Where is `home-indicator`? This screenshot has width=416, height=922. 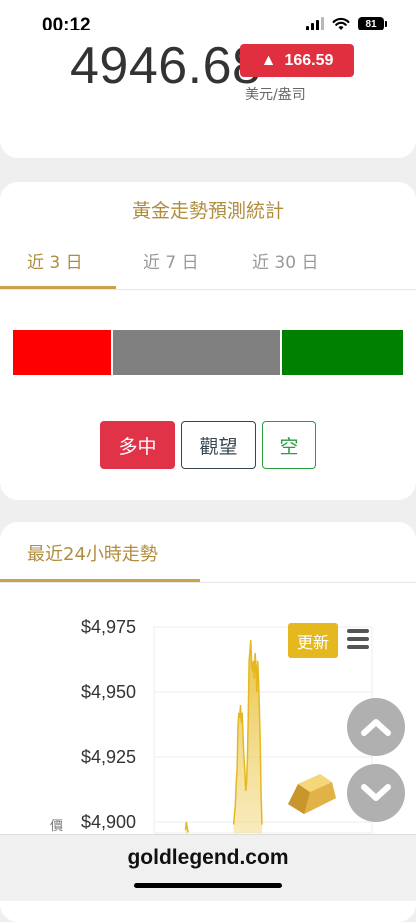 home-indicator is located at coordinates (208, 885).